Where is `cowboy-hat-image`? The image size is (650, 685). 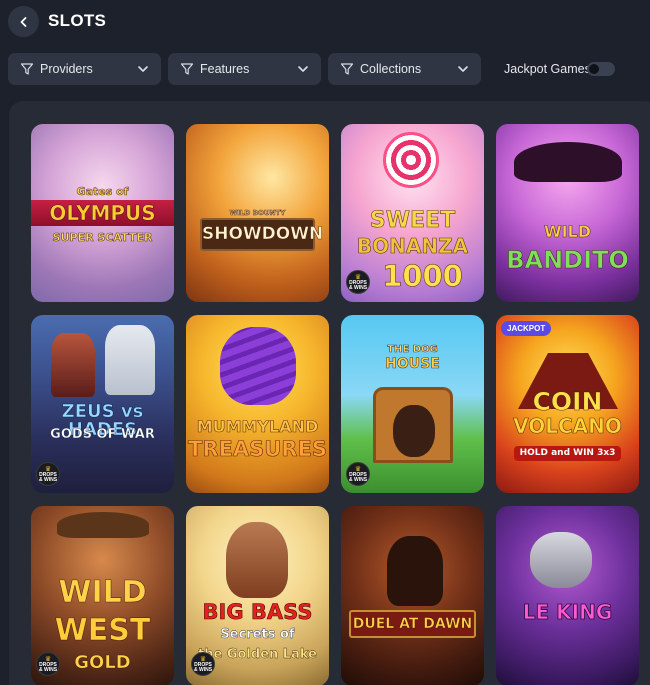 cowboy-hat-image is located at coordinates (103, 525).